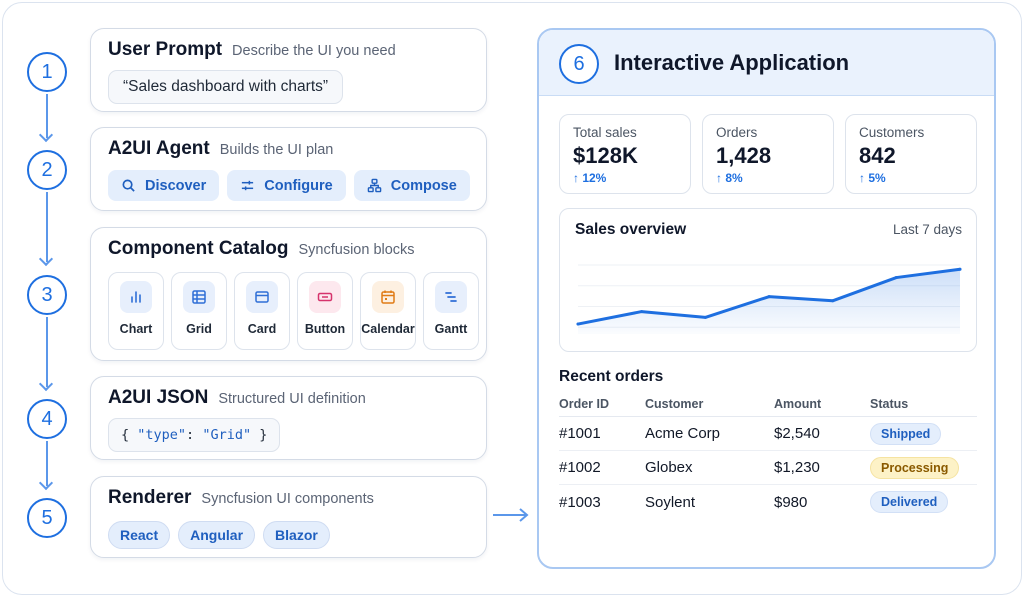 The width and height of the screenshot is (1024, 597). What do you see at coordinates (768, 468) in the screenshot?
I see `table-row: #1002 Globex $1,230 Processing` at bounding box center [768, 468].